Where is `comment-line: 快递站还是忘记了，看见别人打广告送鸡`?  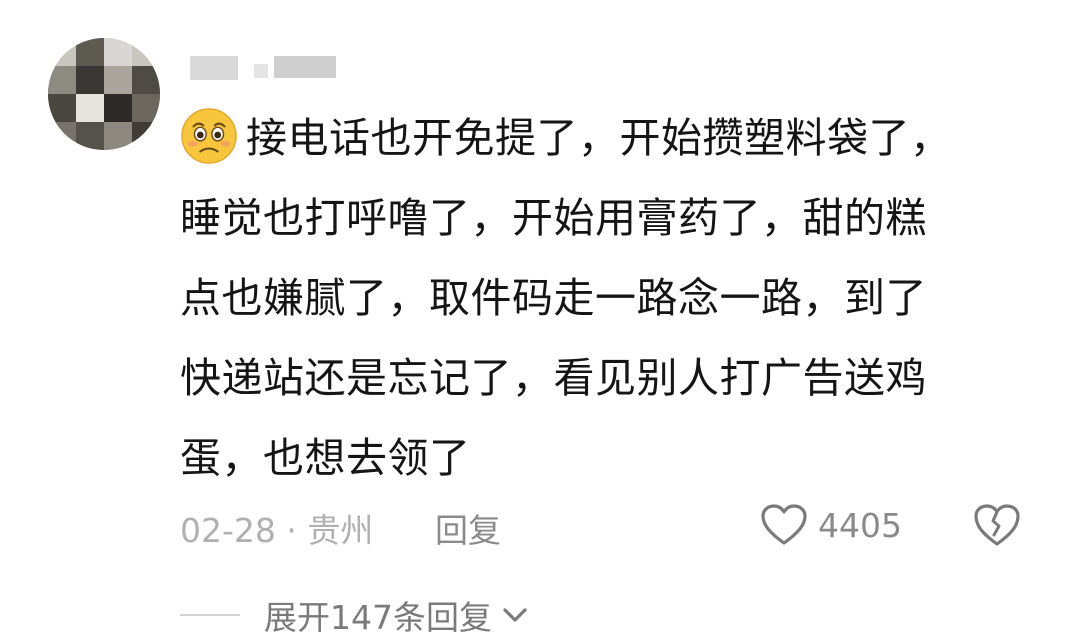 comment-line: 快递站还是忘记了，看见别人打广告送鸡 is located at coordinates (553, 378).